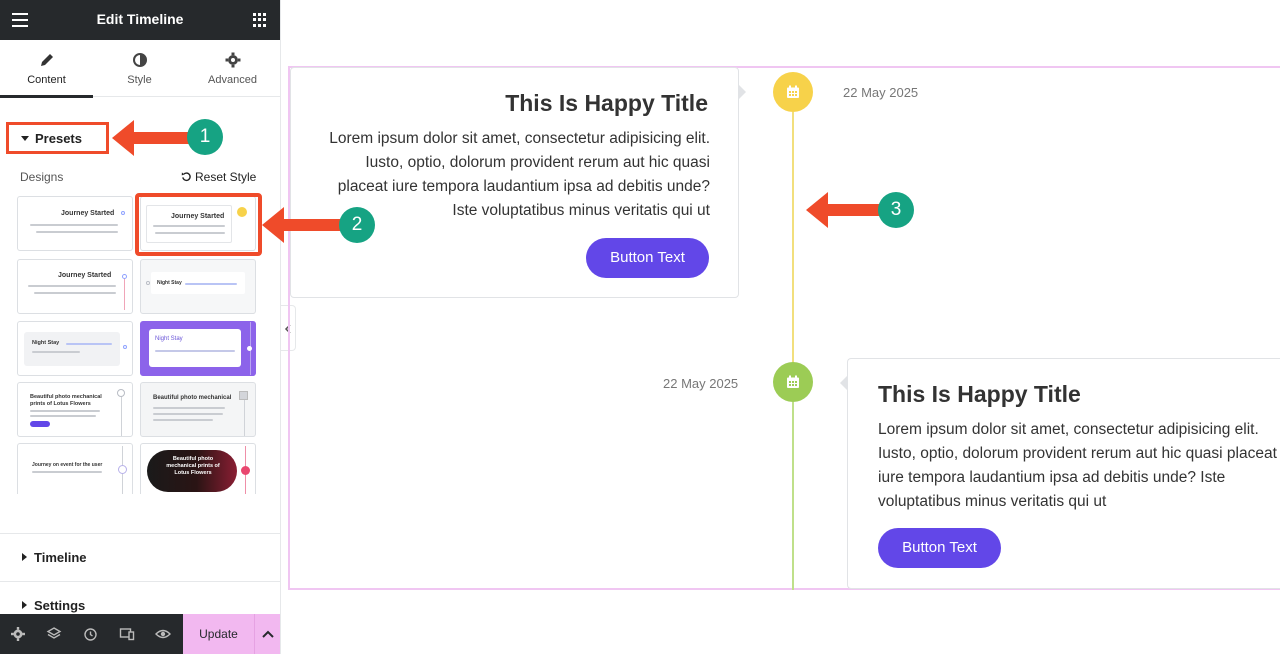 The image size is (1280, 654). I want to click on reset-style-button: Reset Style, so click(218, 177).